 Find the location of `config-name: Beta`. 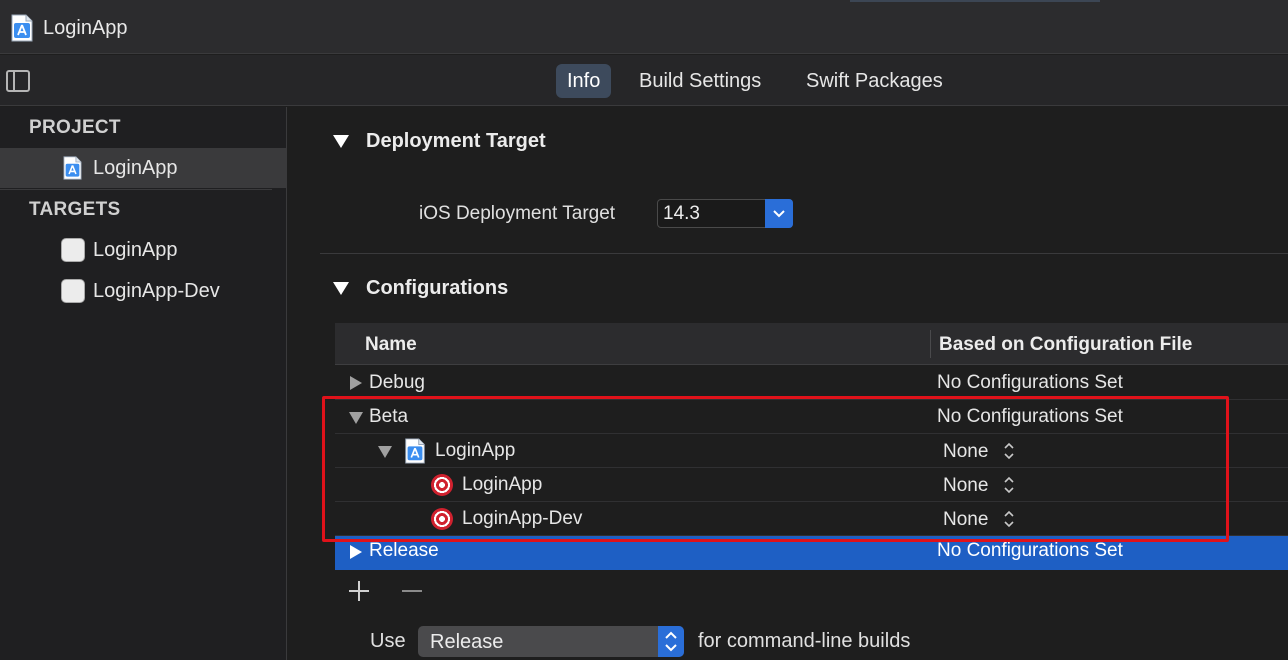

config-name: Beta is located at coordinates (389, 416).